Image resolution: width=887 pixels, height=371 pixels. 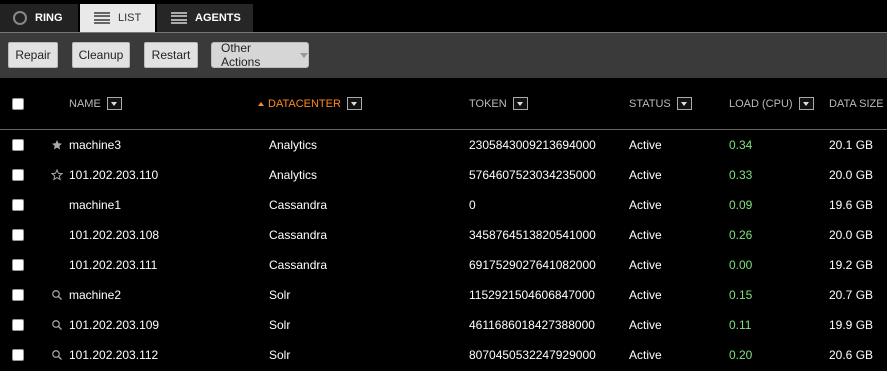 What do you see at coordinates (443, 16) in the screenshot?
I see `view-tabs: RING LIST AGENTS` at bounding box center [443, 16].